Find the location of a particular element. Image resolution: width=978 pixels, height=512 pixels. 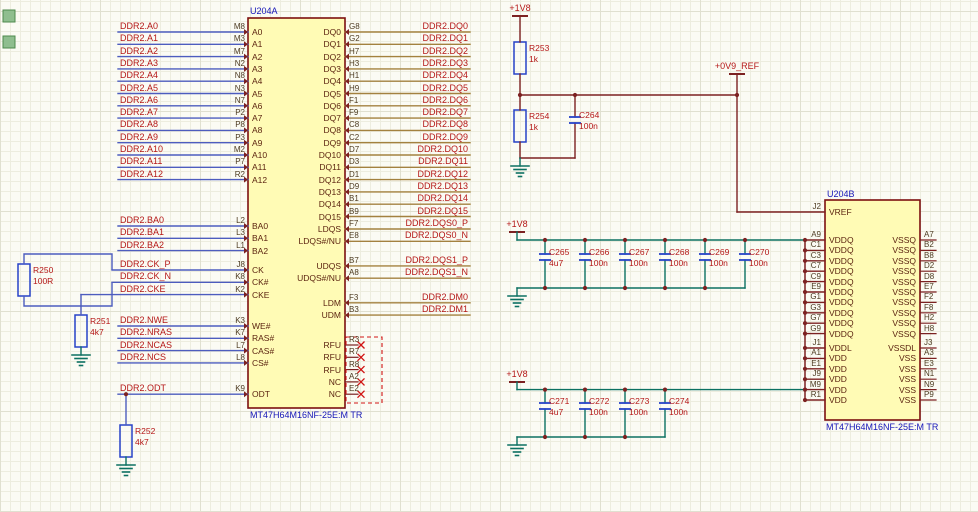

resistor-R250 is located at coordinates (24, 280).